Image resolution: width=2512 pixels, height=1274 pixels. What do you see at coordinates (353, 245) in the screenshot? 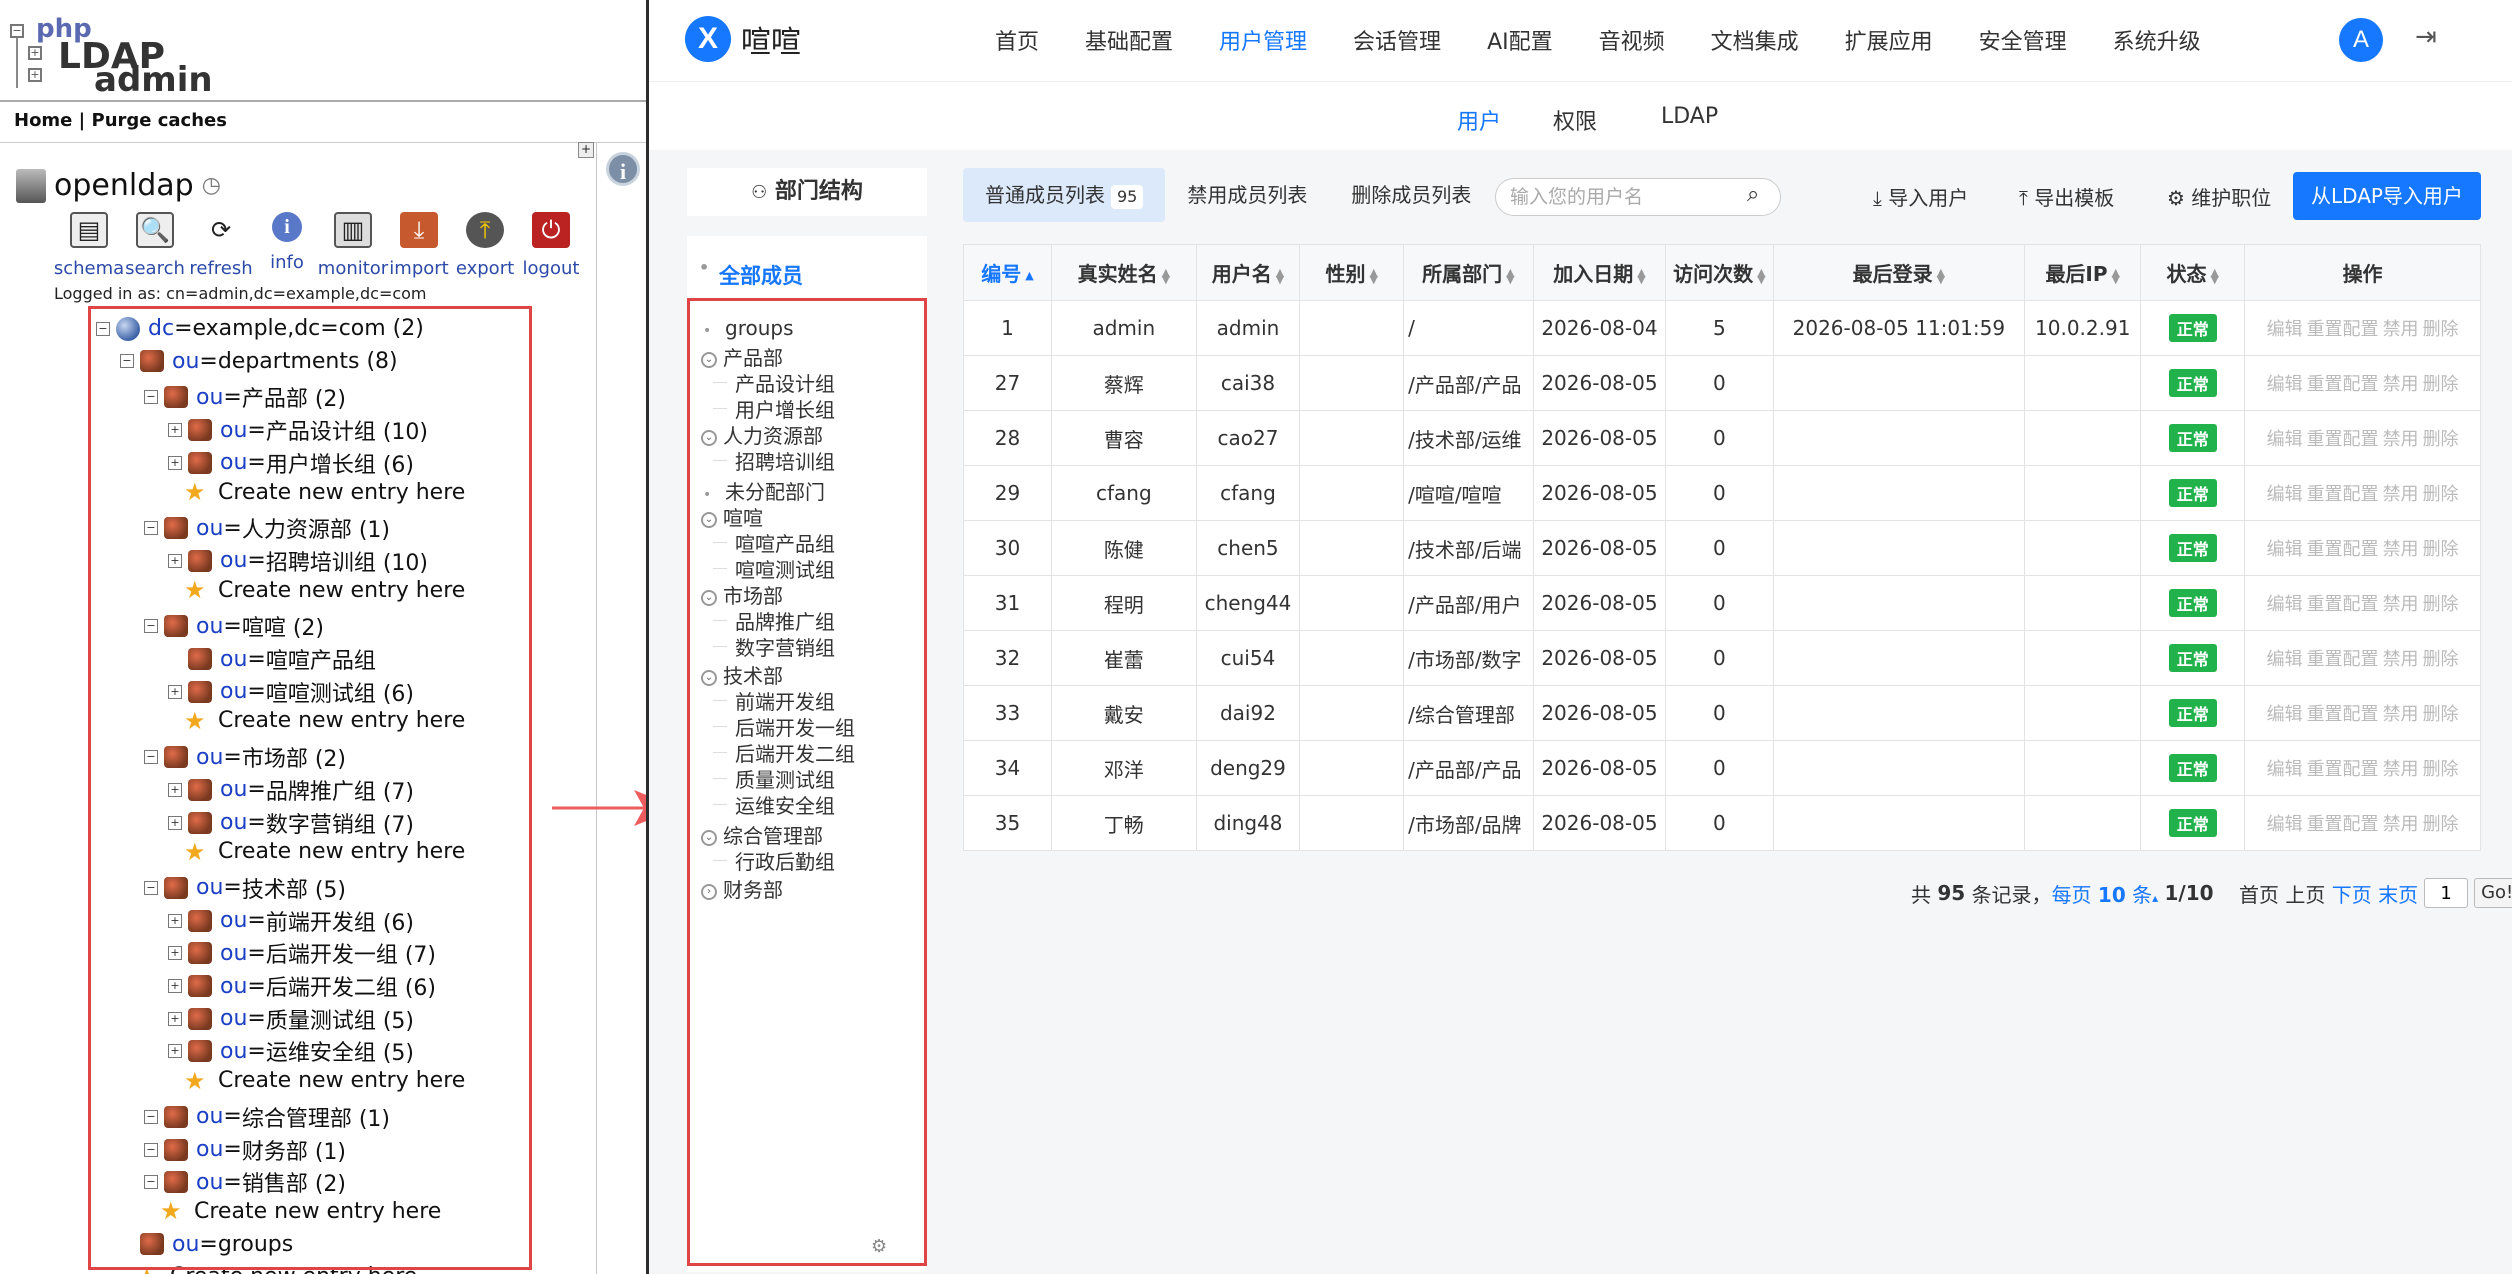
I see `tool-monitor: ▥ monitor` at bounding box center [353, 245].